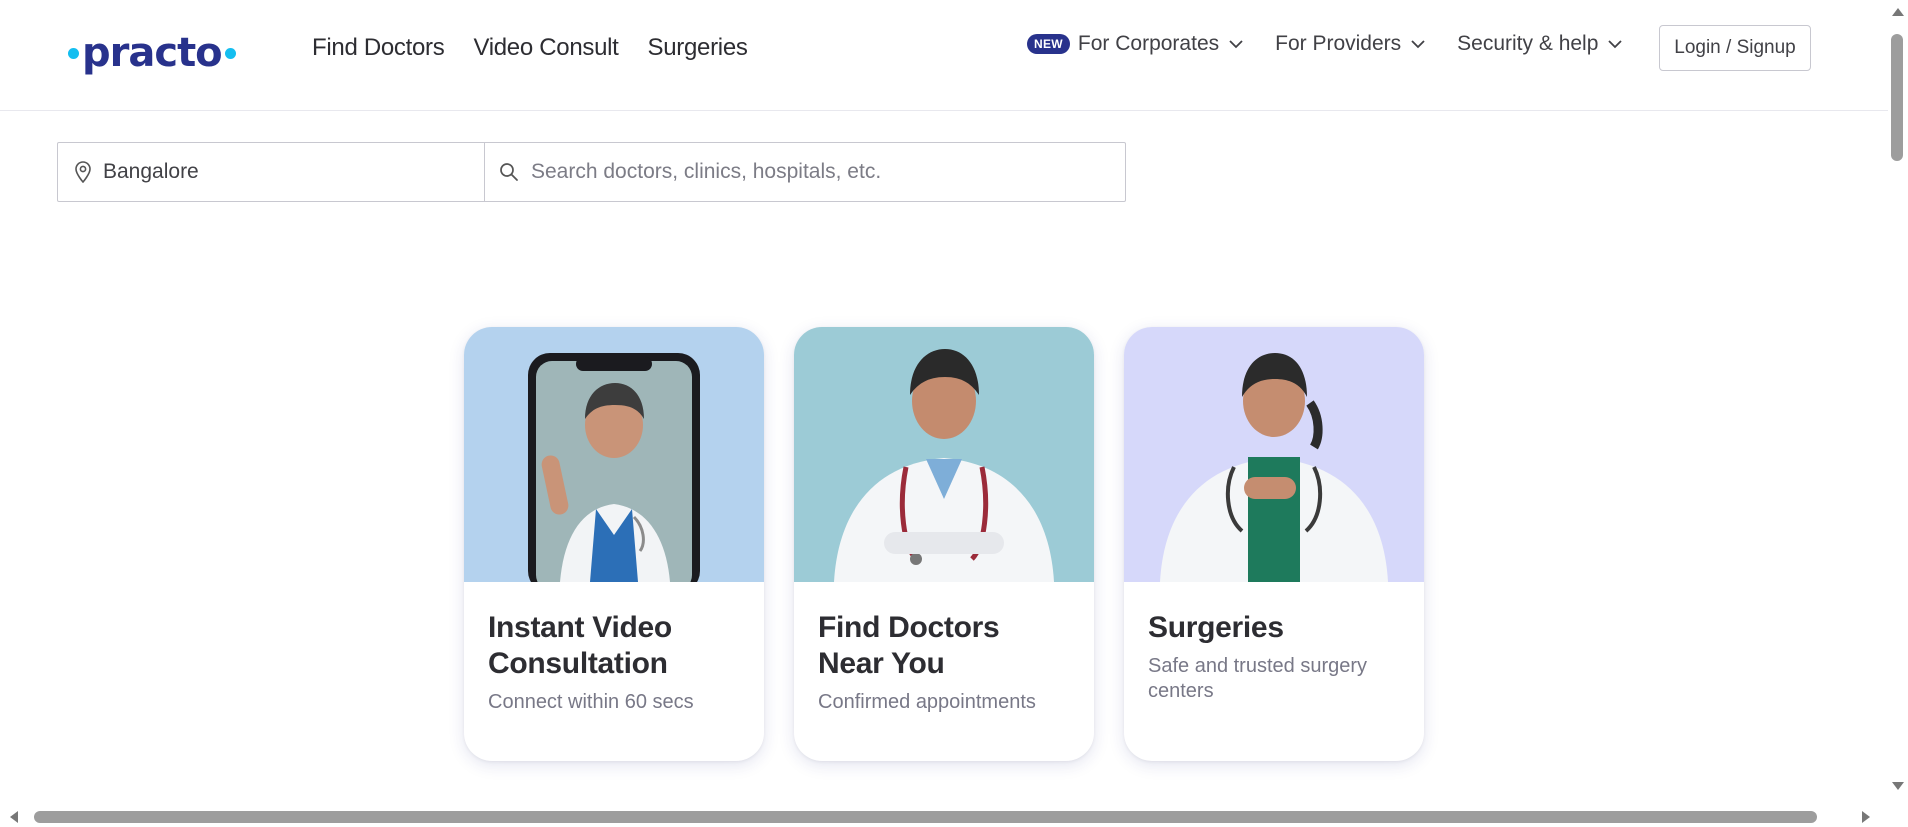 The image size is (1908, 827). Describe the element at coordinates (591, 702) in the screenshot. I see `card-subtitle: Connect within 60 secs` at that location.